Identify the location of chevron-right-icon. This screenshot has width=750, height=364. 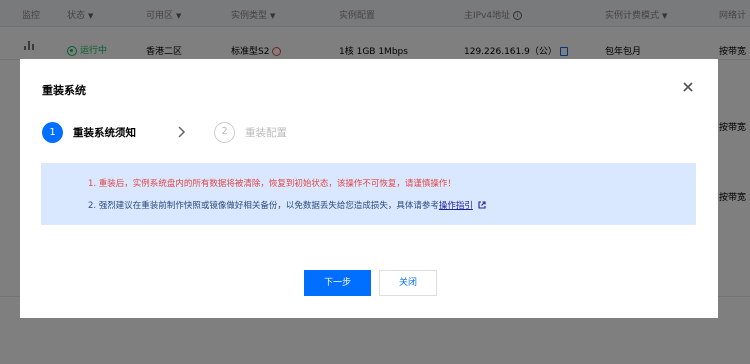
(182, 132).